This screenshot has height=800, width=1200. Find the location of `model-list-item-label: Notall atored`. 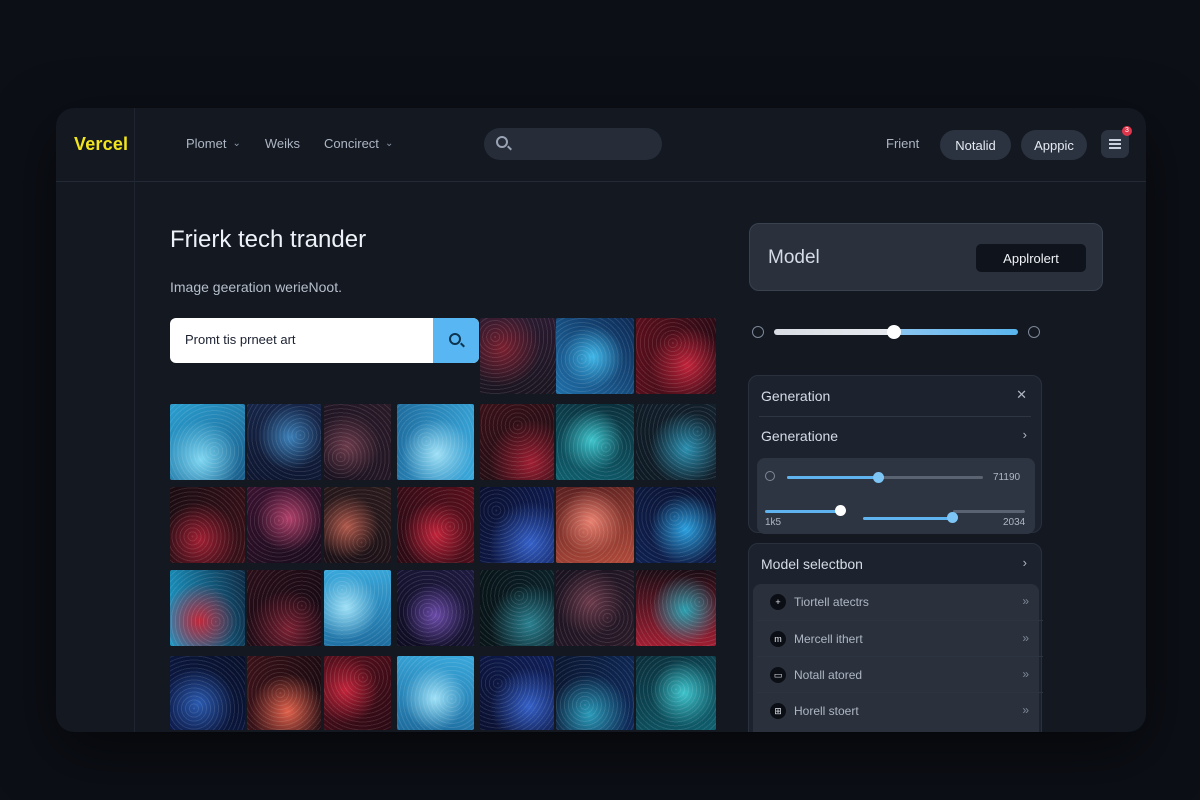

model-list-item-label: Notall atored is located at coordinates (828, 675).